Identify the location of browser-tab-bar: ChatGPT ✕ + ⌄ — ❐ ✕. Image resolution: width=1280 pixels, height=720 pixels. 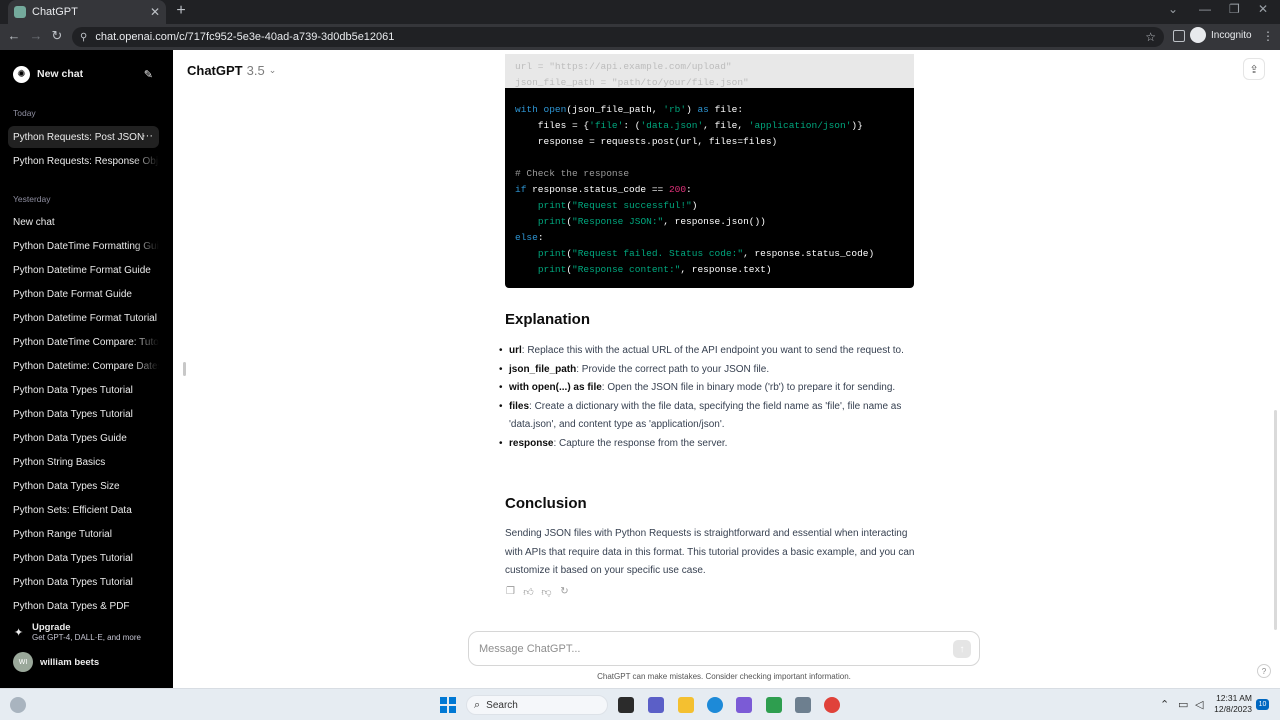
(640, 12).